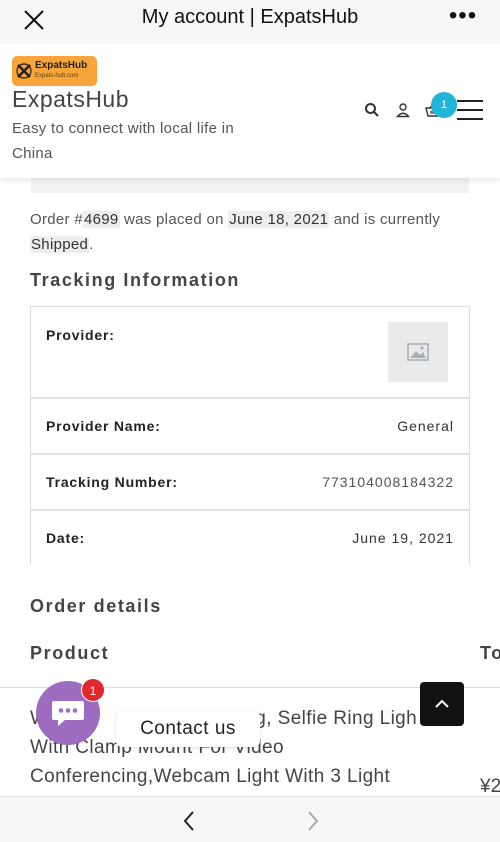 Image resolution: width=500 pixels, height=842 pixels. Describe the element at coordinates (96, 606) in the screenshot. I see `order-details-heading: Order details` at that location.